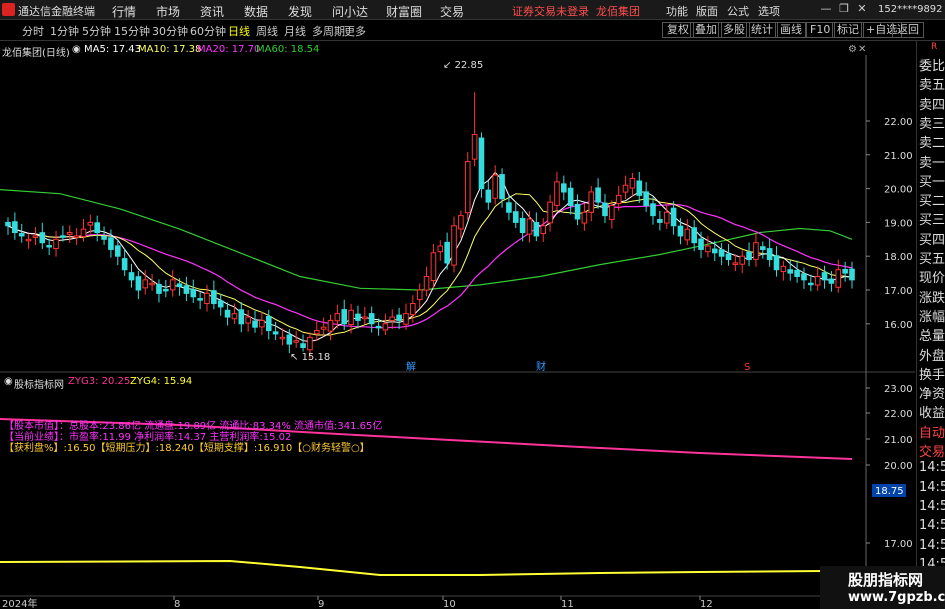 The image size is (945, 609). Describe the element at coordinates (844, 10) in the screenshot. I see `restore-icon: ❐` at that location.